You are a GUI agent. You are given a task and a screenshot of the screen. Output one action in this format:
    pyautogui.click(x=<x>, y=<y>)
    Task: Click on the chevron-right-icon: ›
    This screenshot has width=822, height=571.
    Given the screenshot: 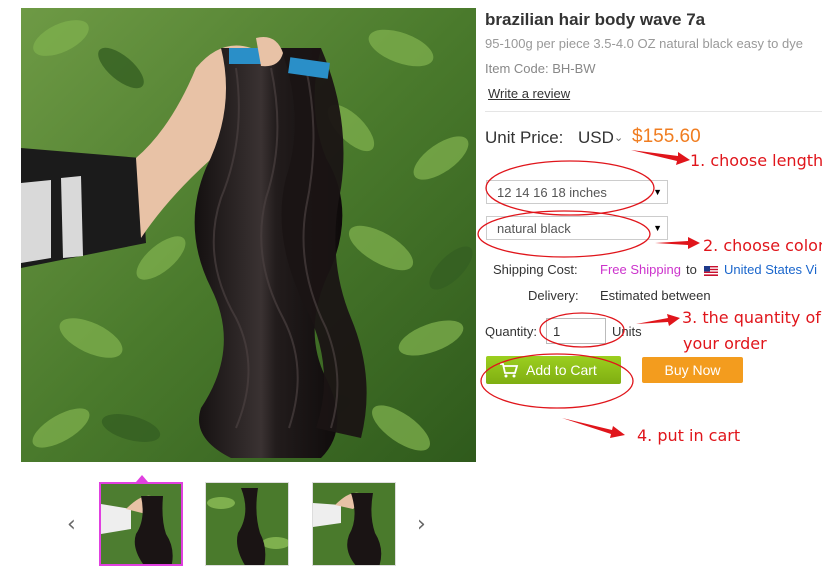 What is the action you would take?
    pyautogui.click(x=421, y=524)
    